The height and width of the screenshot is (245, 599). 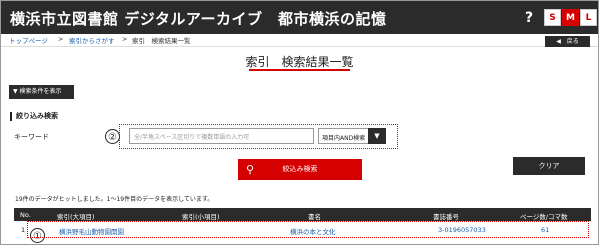 What do you see at coordinates (314, 217) in the screenshot?
I see `column-header-book: 書名` at bounding box center [314, 217].